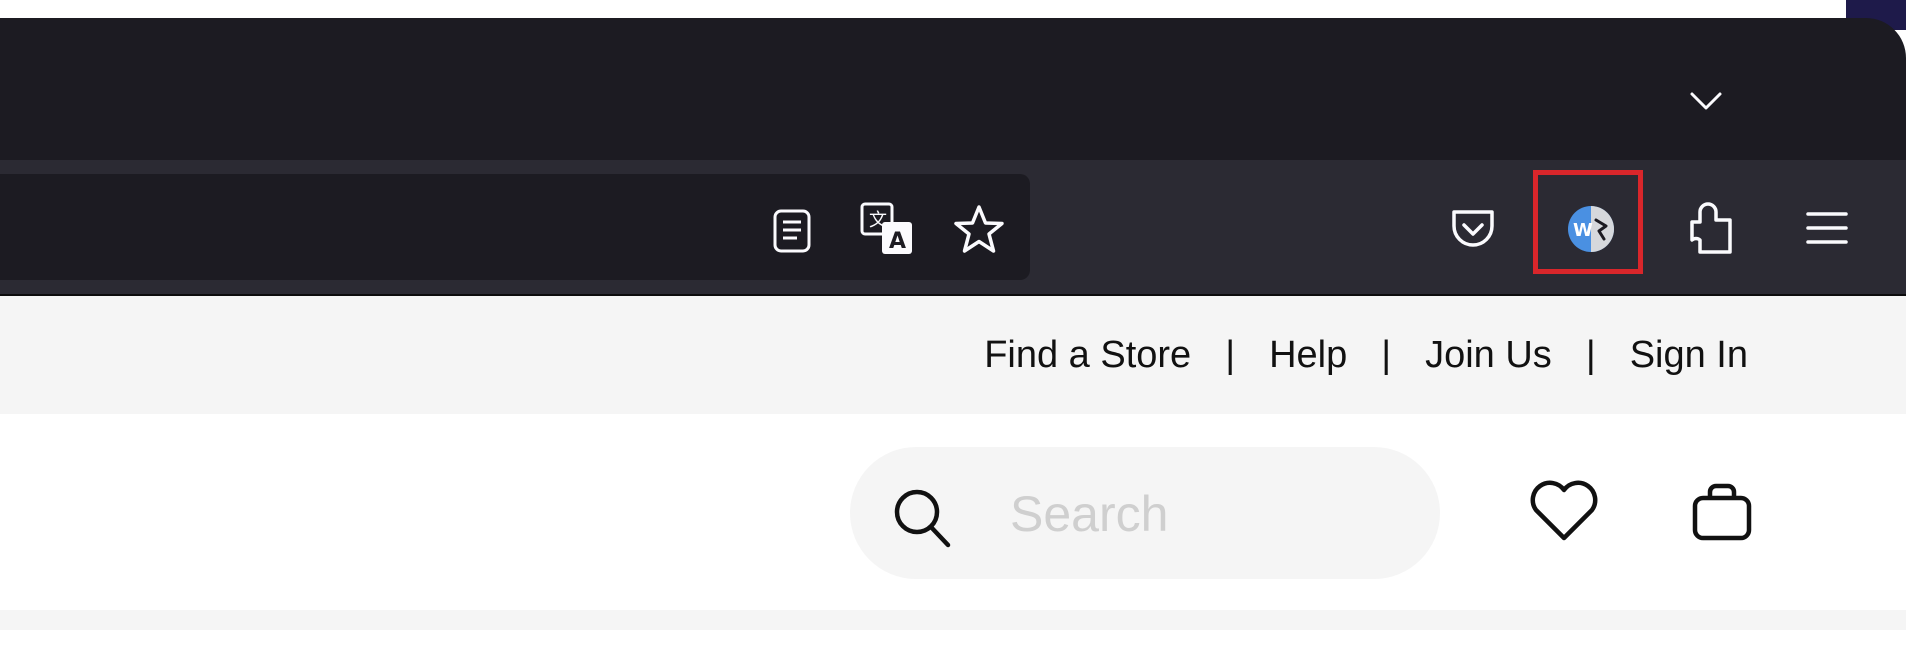  What do you see at coordinates (1564, 512) in the screenshot?
I see `heart-icon` at bounding box center [1564, 512].